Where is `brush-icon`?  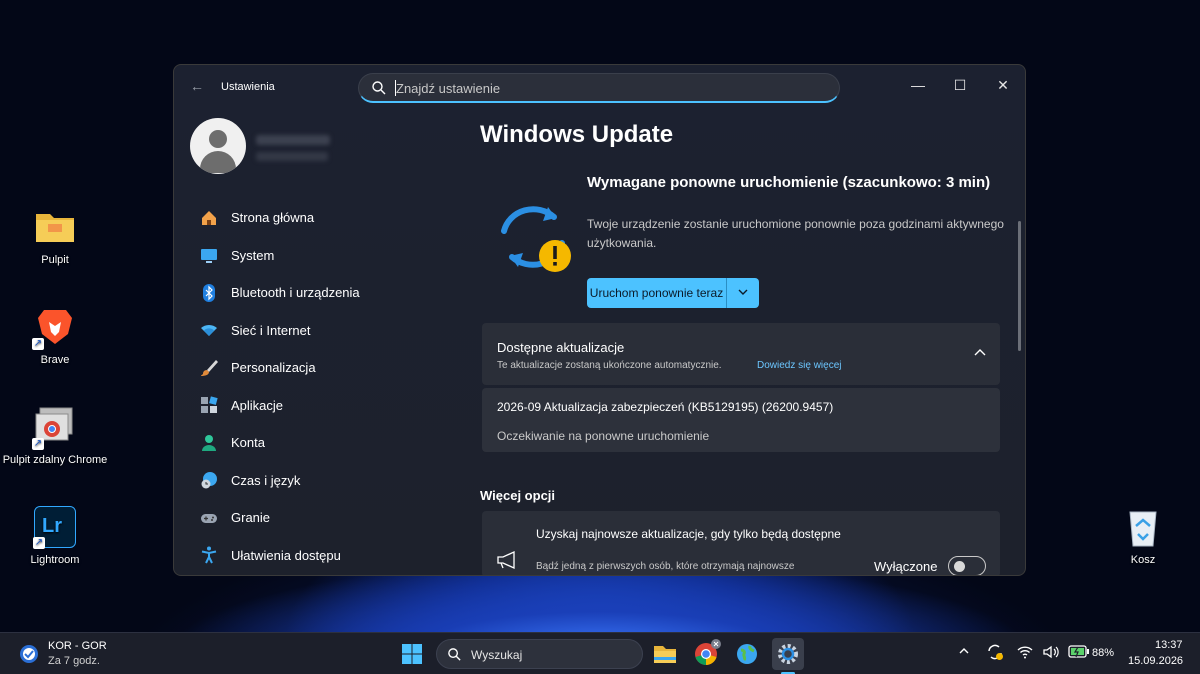 brush-icon is located at coordinates (209, 368).